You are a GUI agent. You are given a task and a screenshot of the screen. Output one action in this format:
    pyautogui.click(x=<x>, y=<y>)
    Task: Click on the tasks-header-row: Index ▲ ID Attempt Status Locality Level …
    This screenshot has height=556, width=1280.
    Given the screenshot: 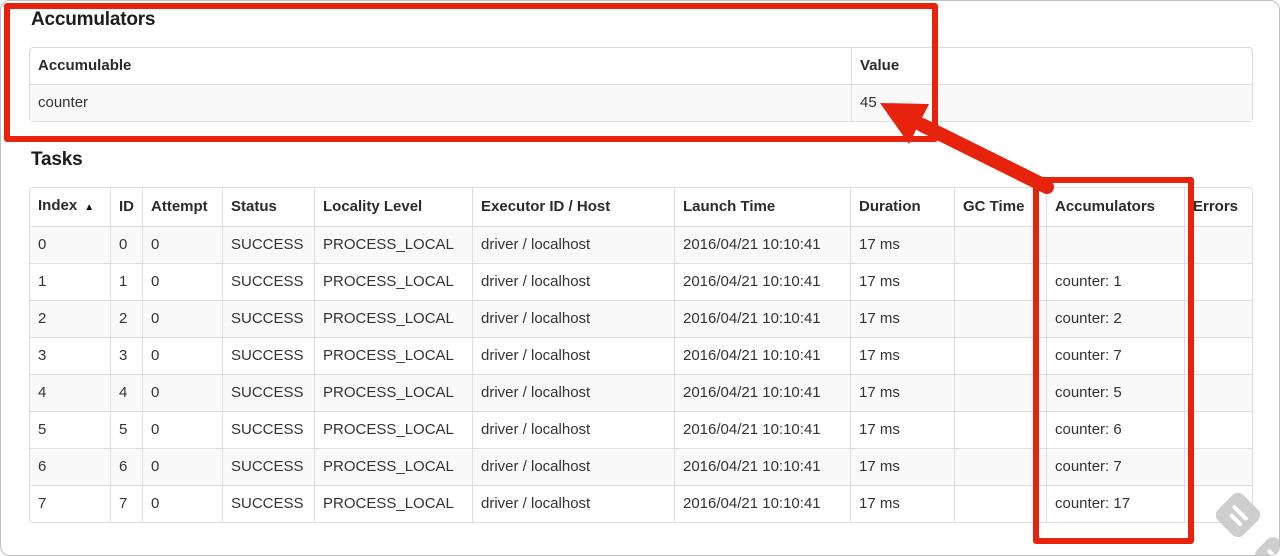 What is the action you would take?
    pyautogui.click(x=641, y=207)
    